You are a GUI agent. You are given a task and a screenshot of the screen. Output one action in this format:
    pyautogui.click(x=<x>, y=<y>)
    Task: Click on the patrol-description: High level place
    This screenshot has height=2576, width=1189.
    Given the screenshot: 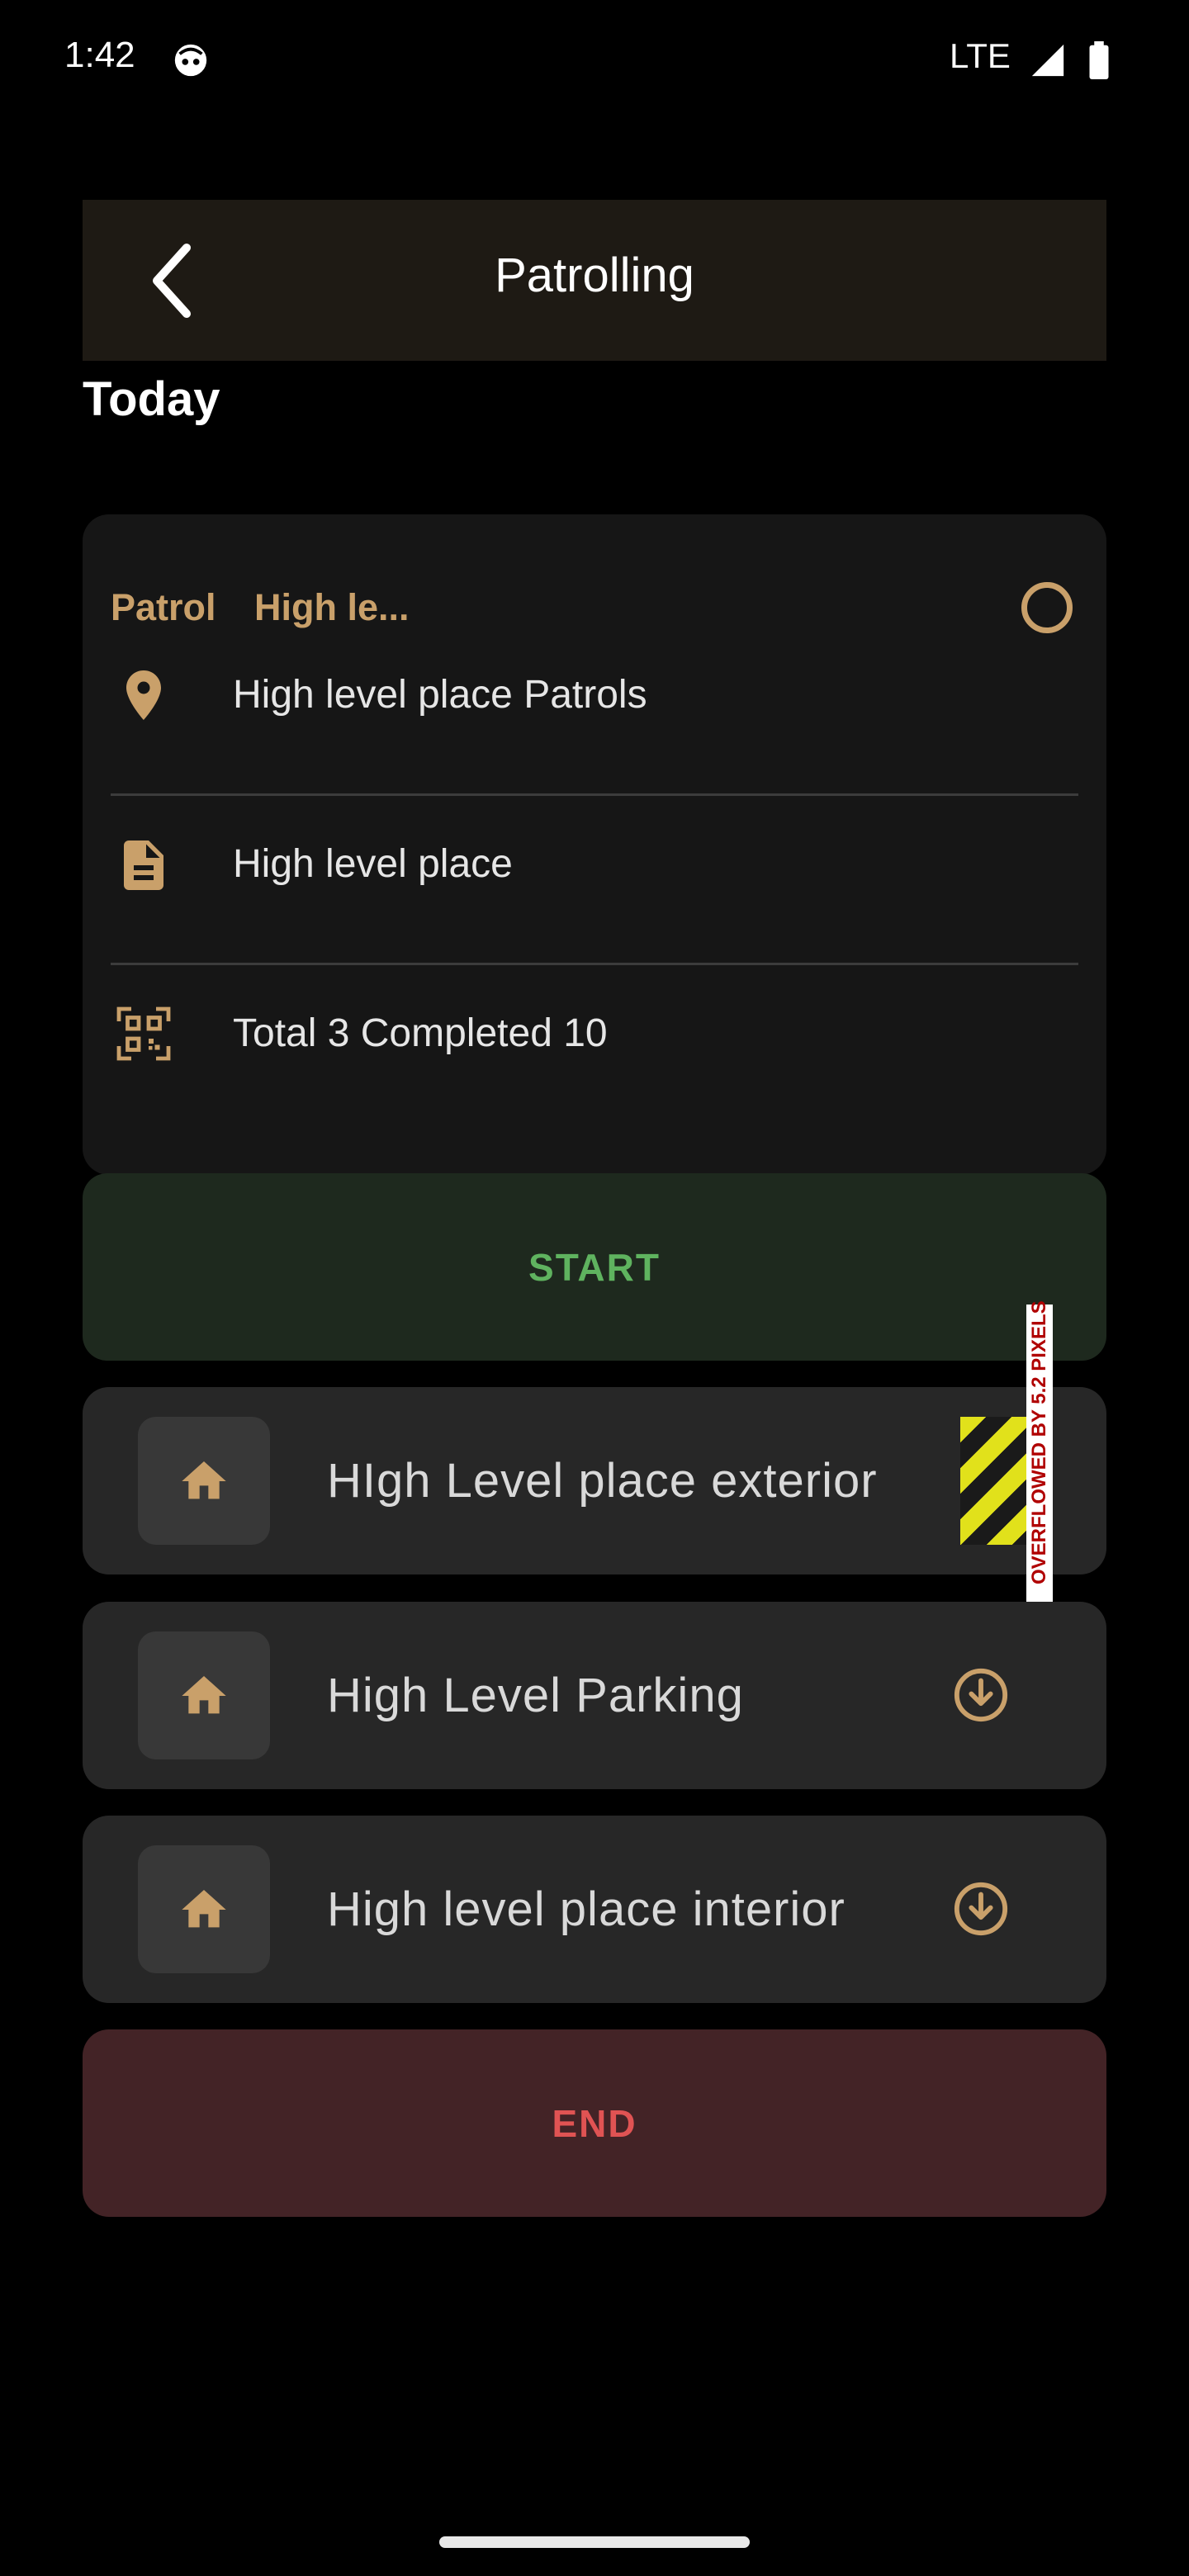 What is the action you would take?
    pyautogui.click(x=373, y=864)
    